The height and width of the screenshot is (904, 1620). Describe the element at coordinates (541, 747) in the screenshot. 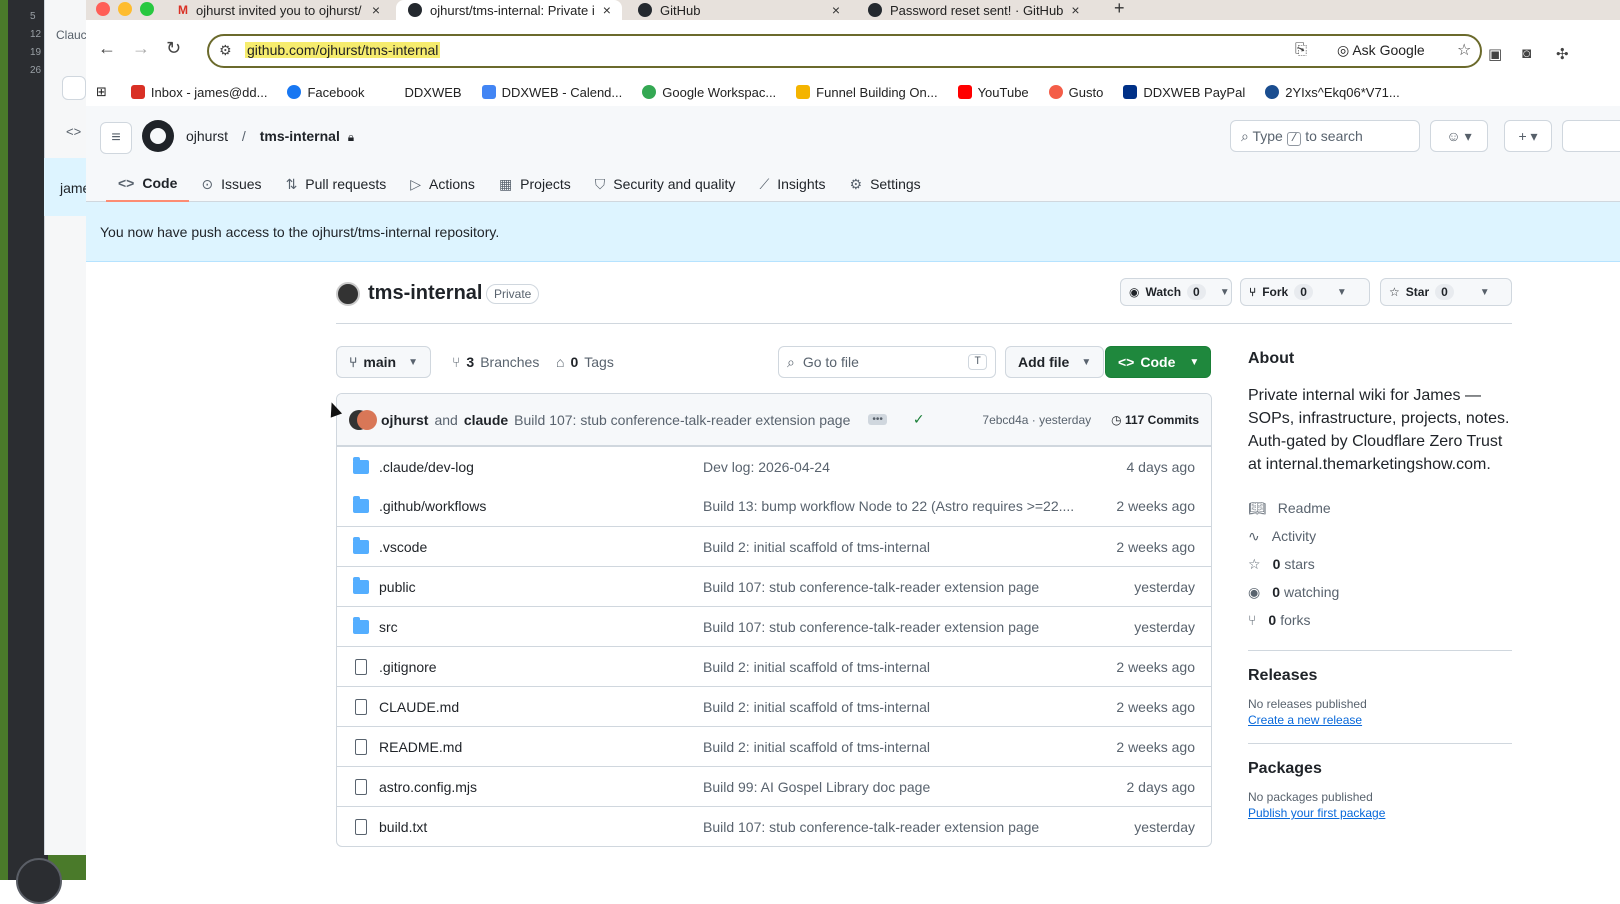

I see `file-name: README.md` at that location.